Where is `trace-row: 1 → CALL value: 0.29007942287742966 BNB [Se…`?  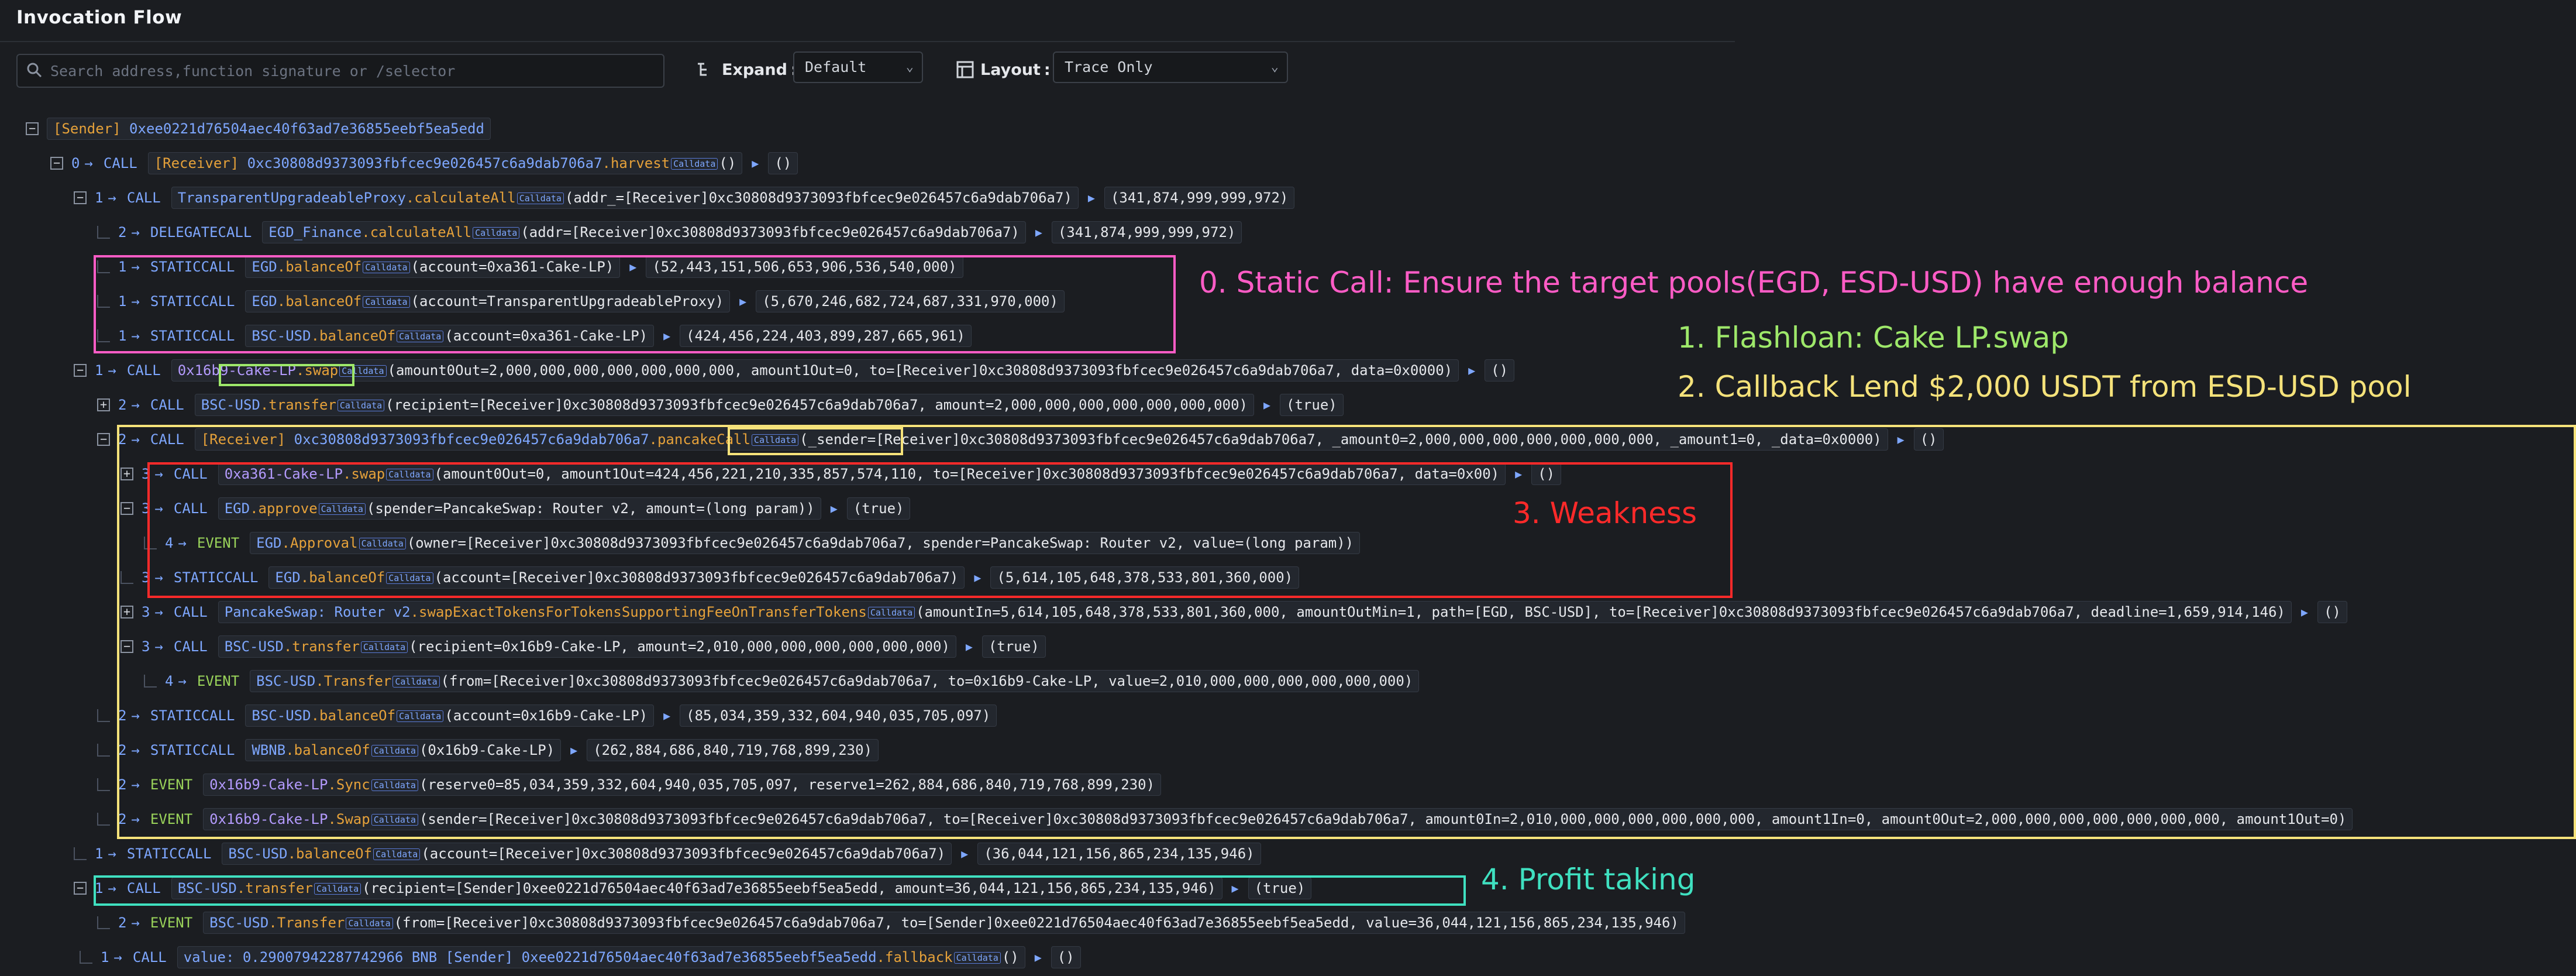
trace-row: 1 → CALL value: 0.29007942287742966 BNB [Se… is located at coordinates (580, 957).